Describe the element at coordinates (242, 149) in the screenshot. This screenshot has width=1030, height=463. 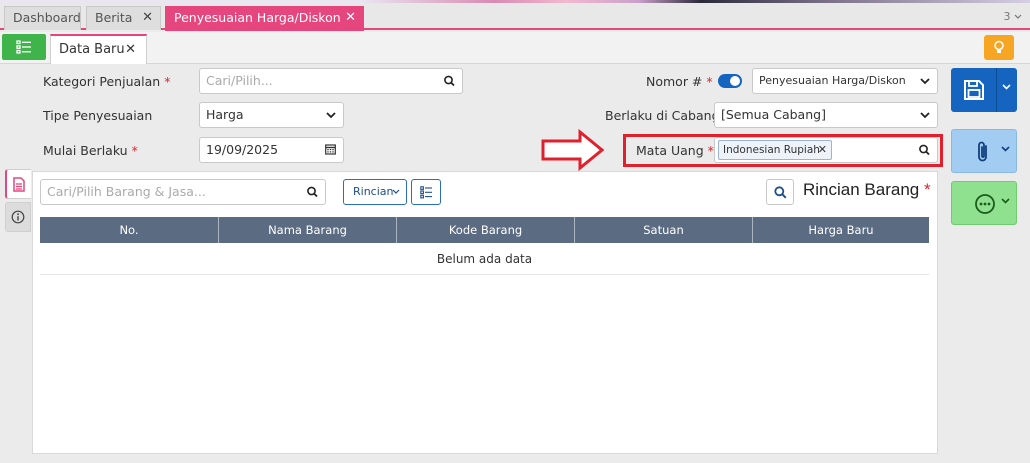
I see `mulai-value: 19/09/2025` at that location.